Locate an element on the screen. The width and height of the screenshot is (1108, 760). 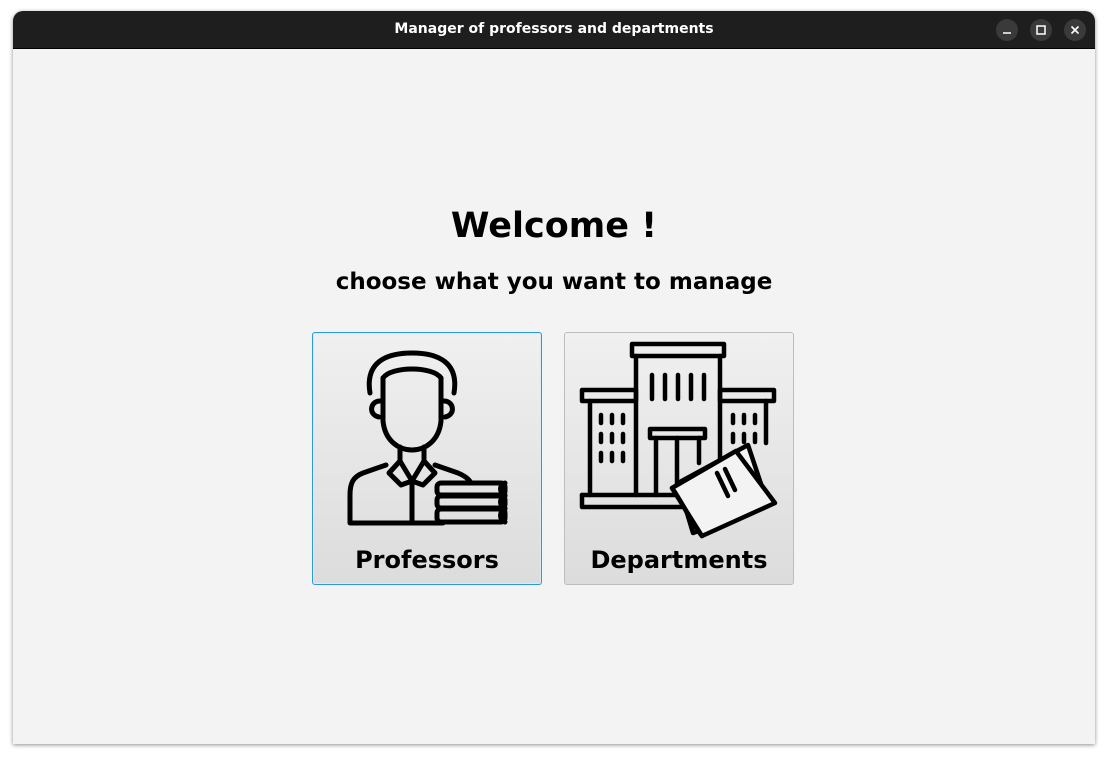
professor-icon is located at coordinates (427, 438).